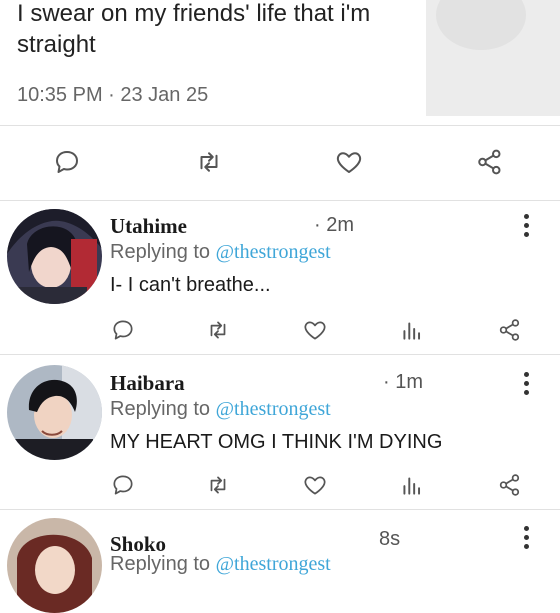 This screenshot has width=560, height=613. What do you see at coordinates (276, 442) in the screenshot?
I see `reply-text: MY HEART OMG I THINK I'M DYING` at bounding box center [276, 442].